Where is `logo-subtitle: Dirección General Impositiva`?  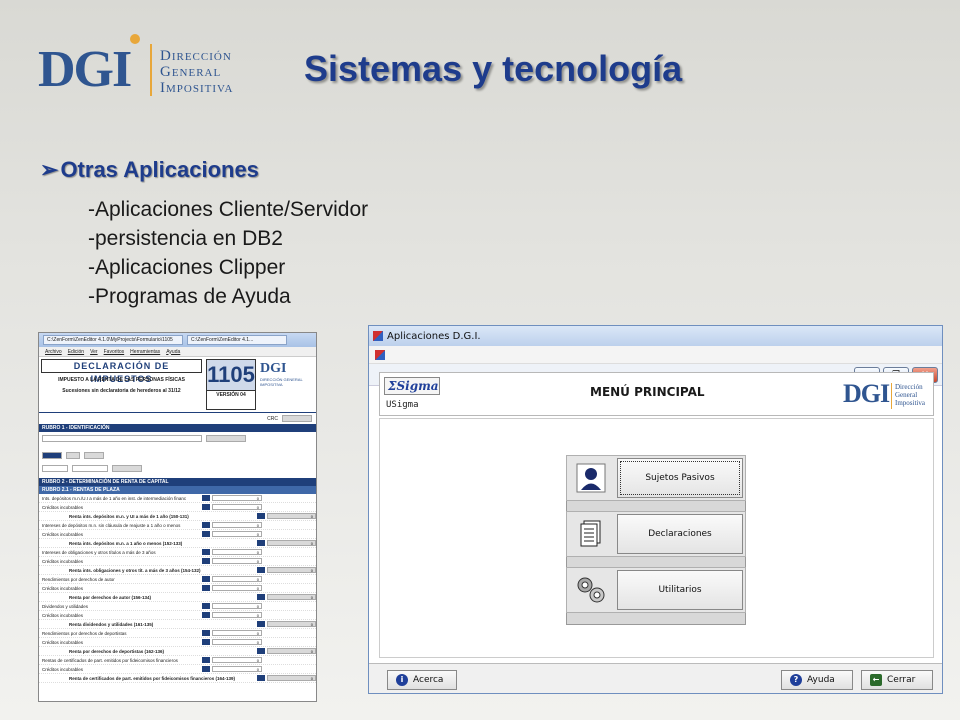
logo-subtitle: Dirección General Impositiva is located at coordinates (196, 72).